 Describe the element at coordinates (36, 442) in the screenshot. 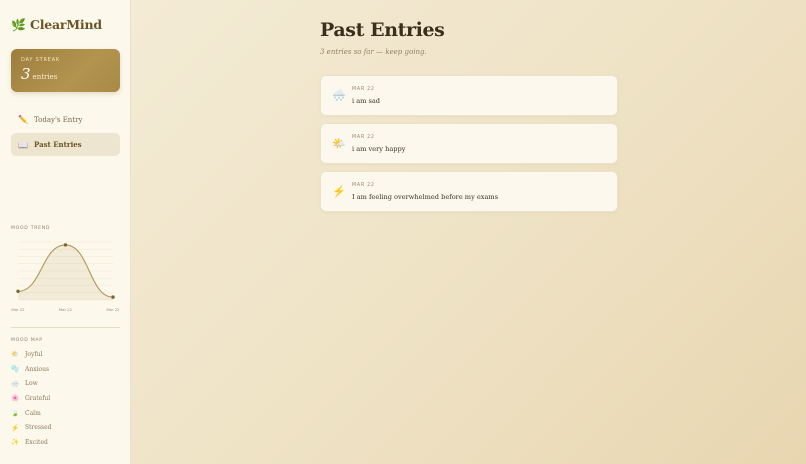

I see `mood-label: Excited` at that location.